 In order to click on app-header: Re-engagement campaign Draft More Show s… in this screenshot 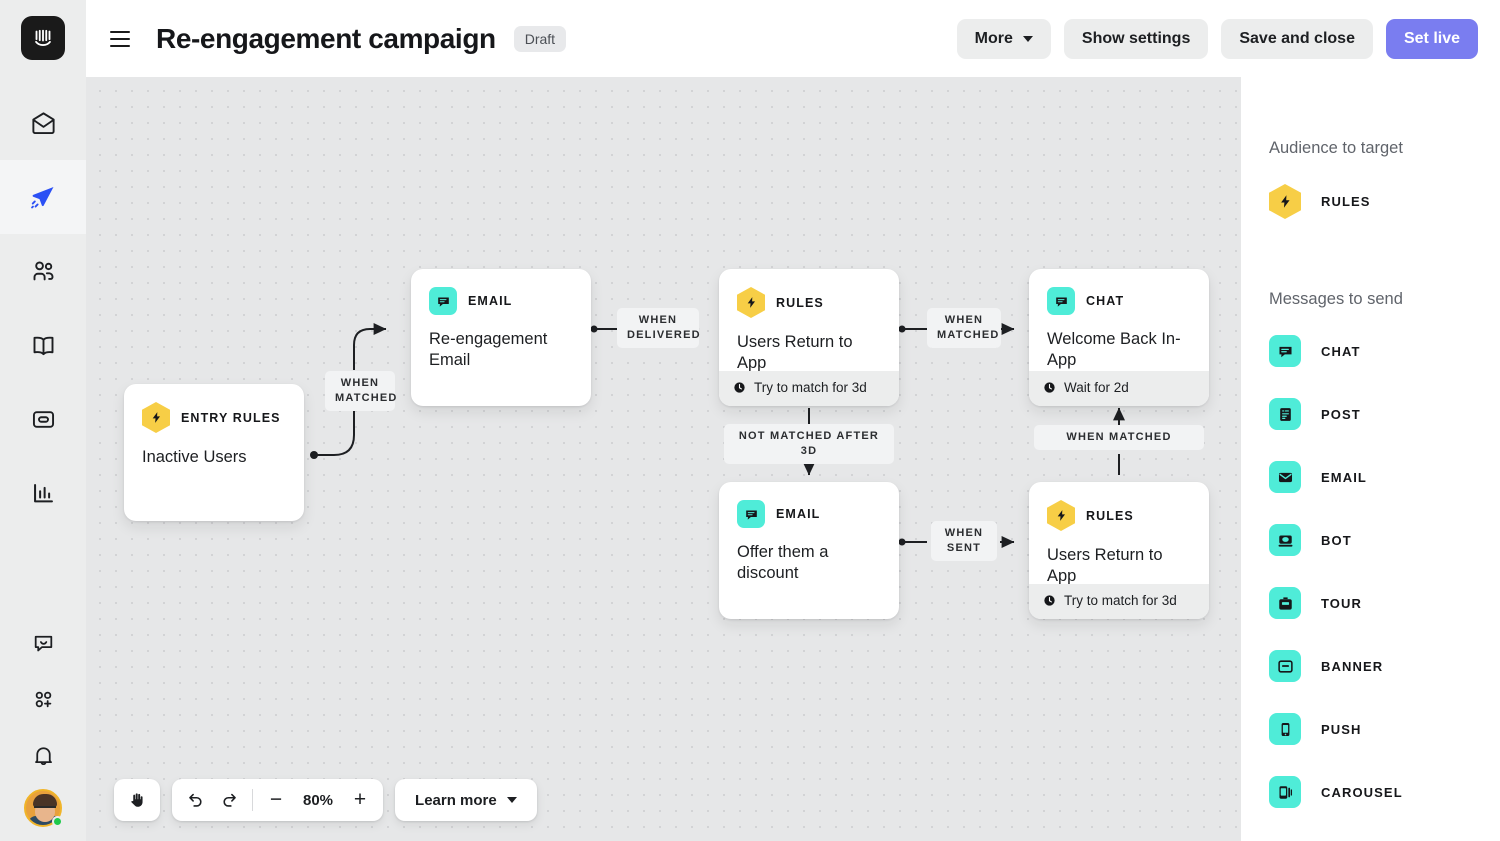, I will do `click(793, 38)`.